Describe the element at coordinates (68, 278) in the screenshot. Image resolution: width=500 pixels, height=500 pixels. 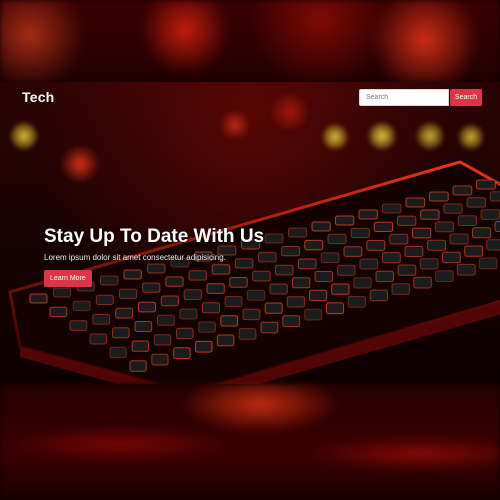
I see `learn-more-button: Learn More` at that location.